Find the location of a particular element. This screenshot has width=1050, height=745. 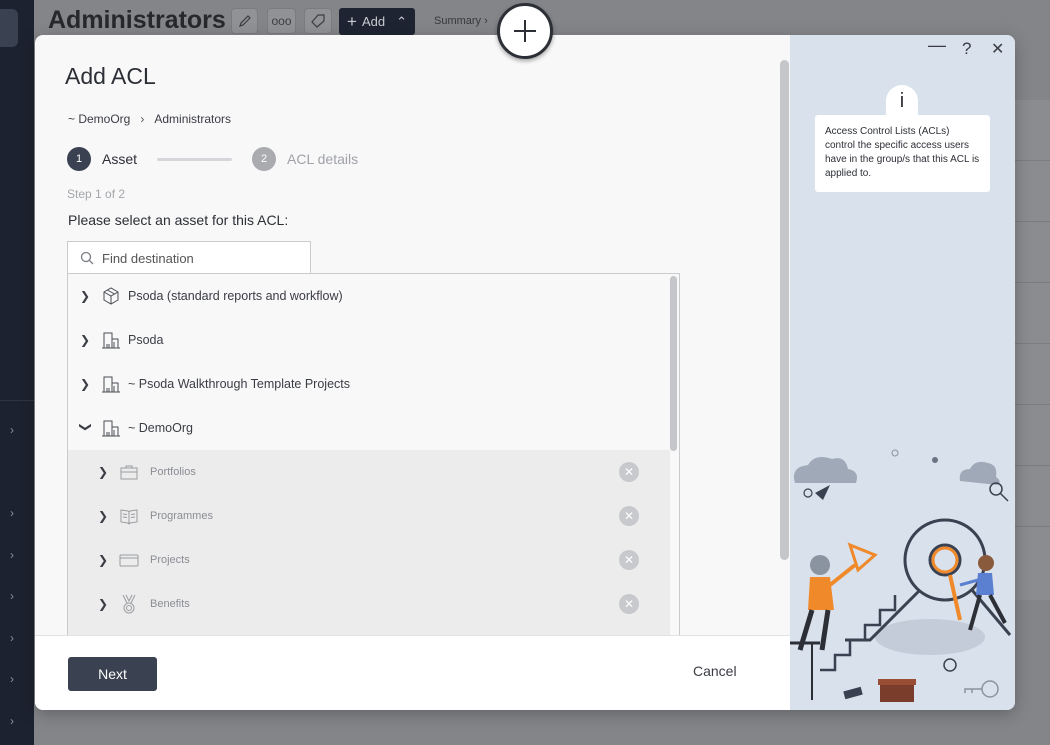

tree-row: ❯ ~ DemoOrg is located at coordinates (369, 428).